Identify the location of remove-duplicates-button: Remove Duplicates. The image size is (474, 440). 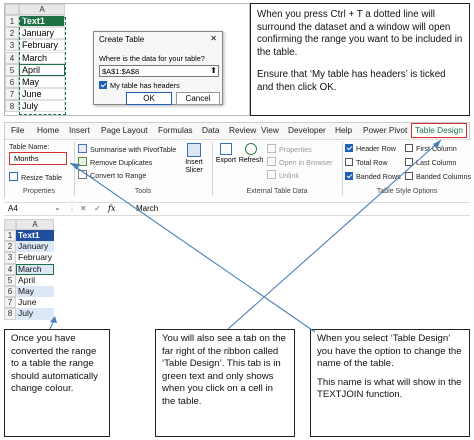
(115, 162).